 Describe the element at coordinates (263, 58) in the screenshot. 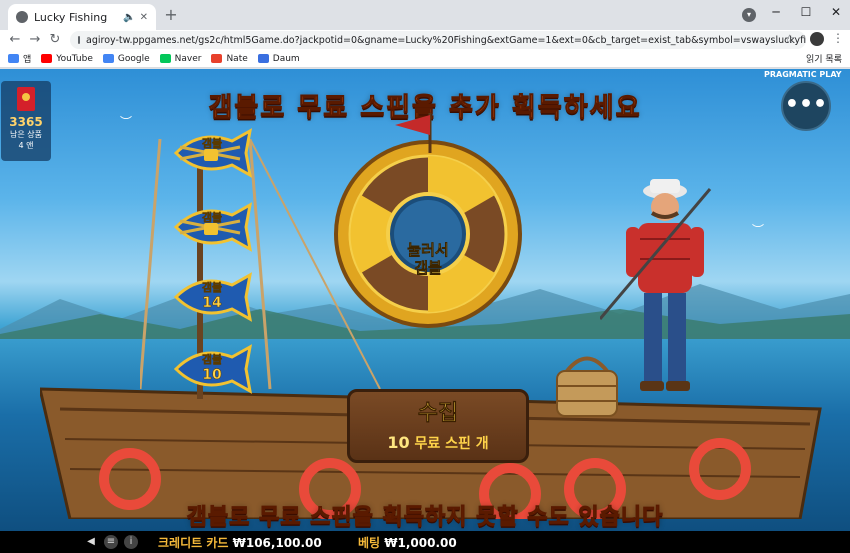

I see `daum-icon` at that location.